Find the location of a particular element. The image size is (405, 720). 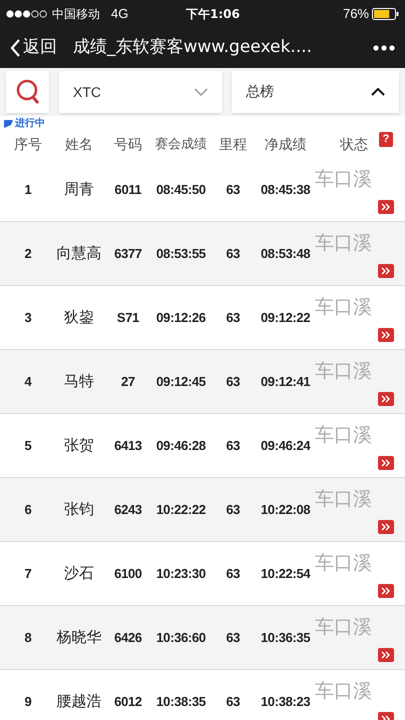

table-cell-text: 27 is located at coordinates (128, 381).